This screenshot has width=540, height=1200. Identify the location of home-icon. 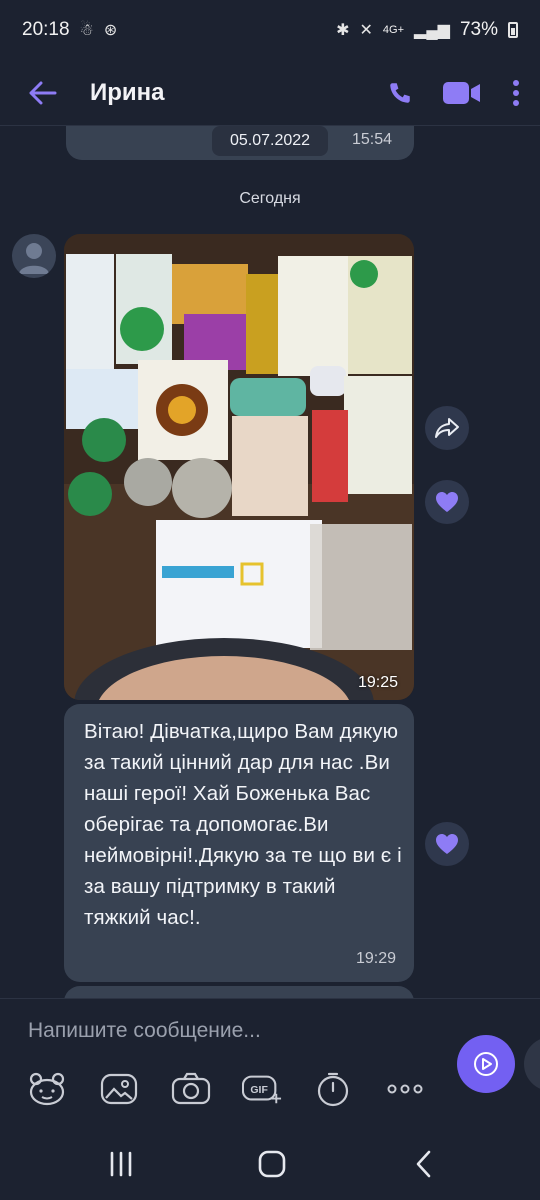
(272, 1164).